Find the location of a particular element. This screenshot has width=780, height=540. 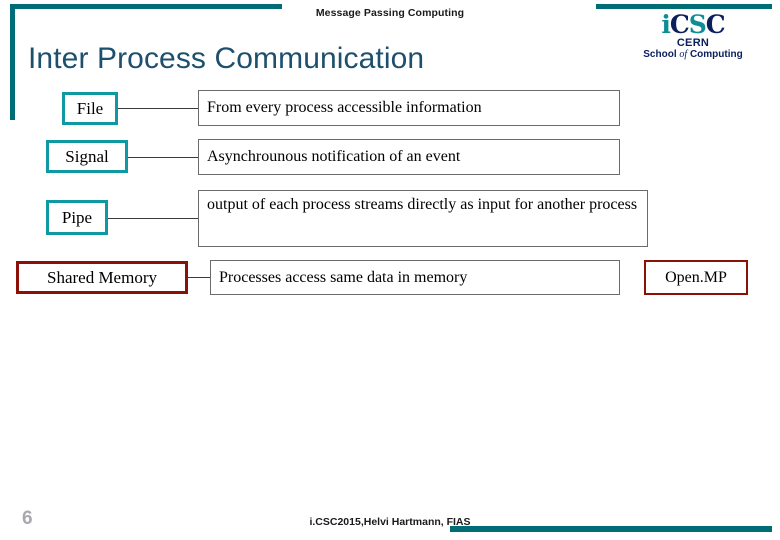

ipc-label-pipe-text: Pipe is located at coordinates (77, 217).